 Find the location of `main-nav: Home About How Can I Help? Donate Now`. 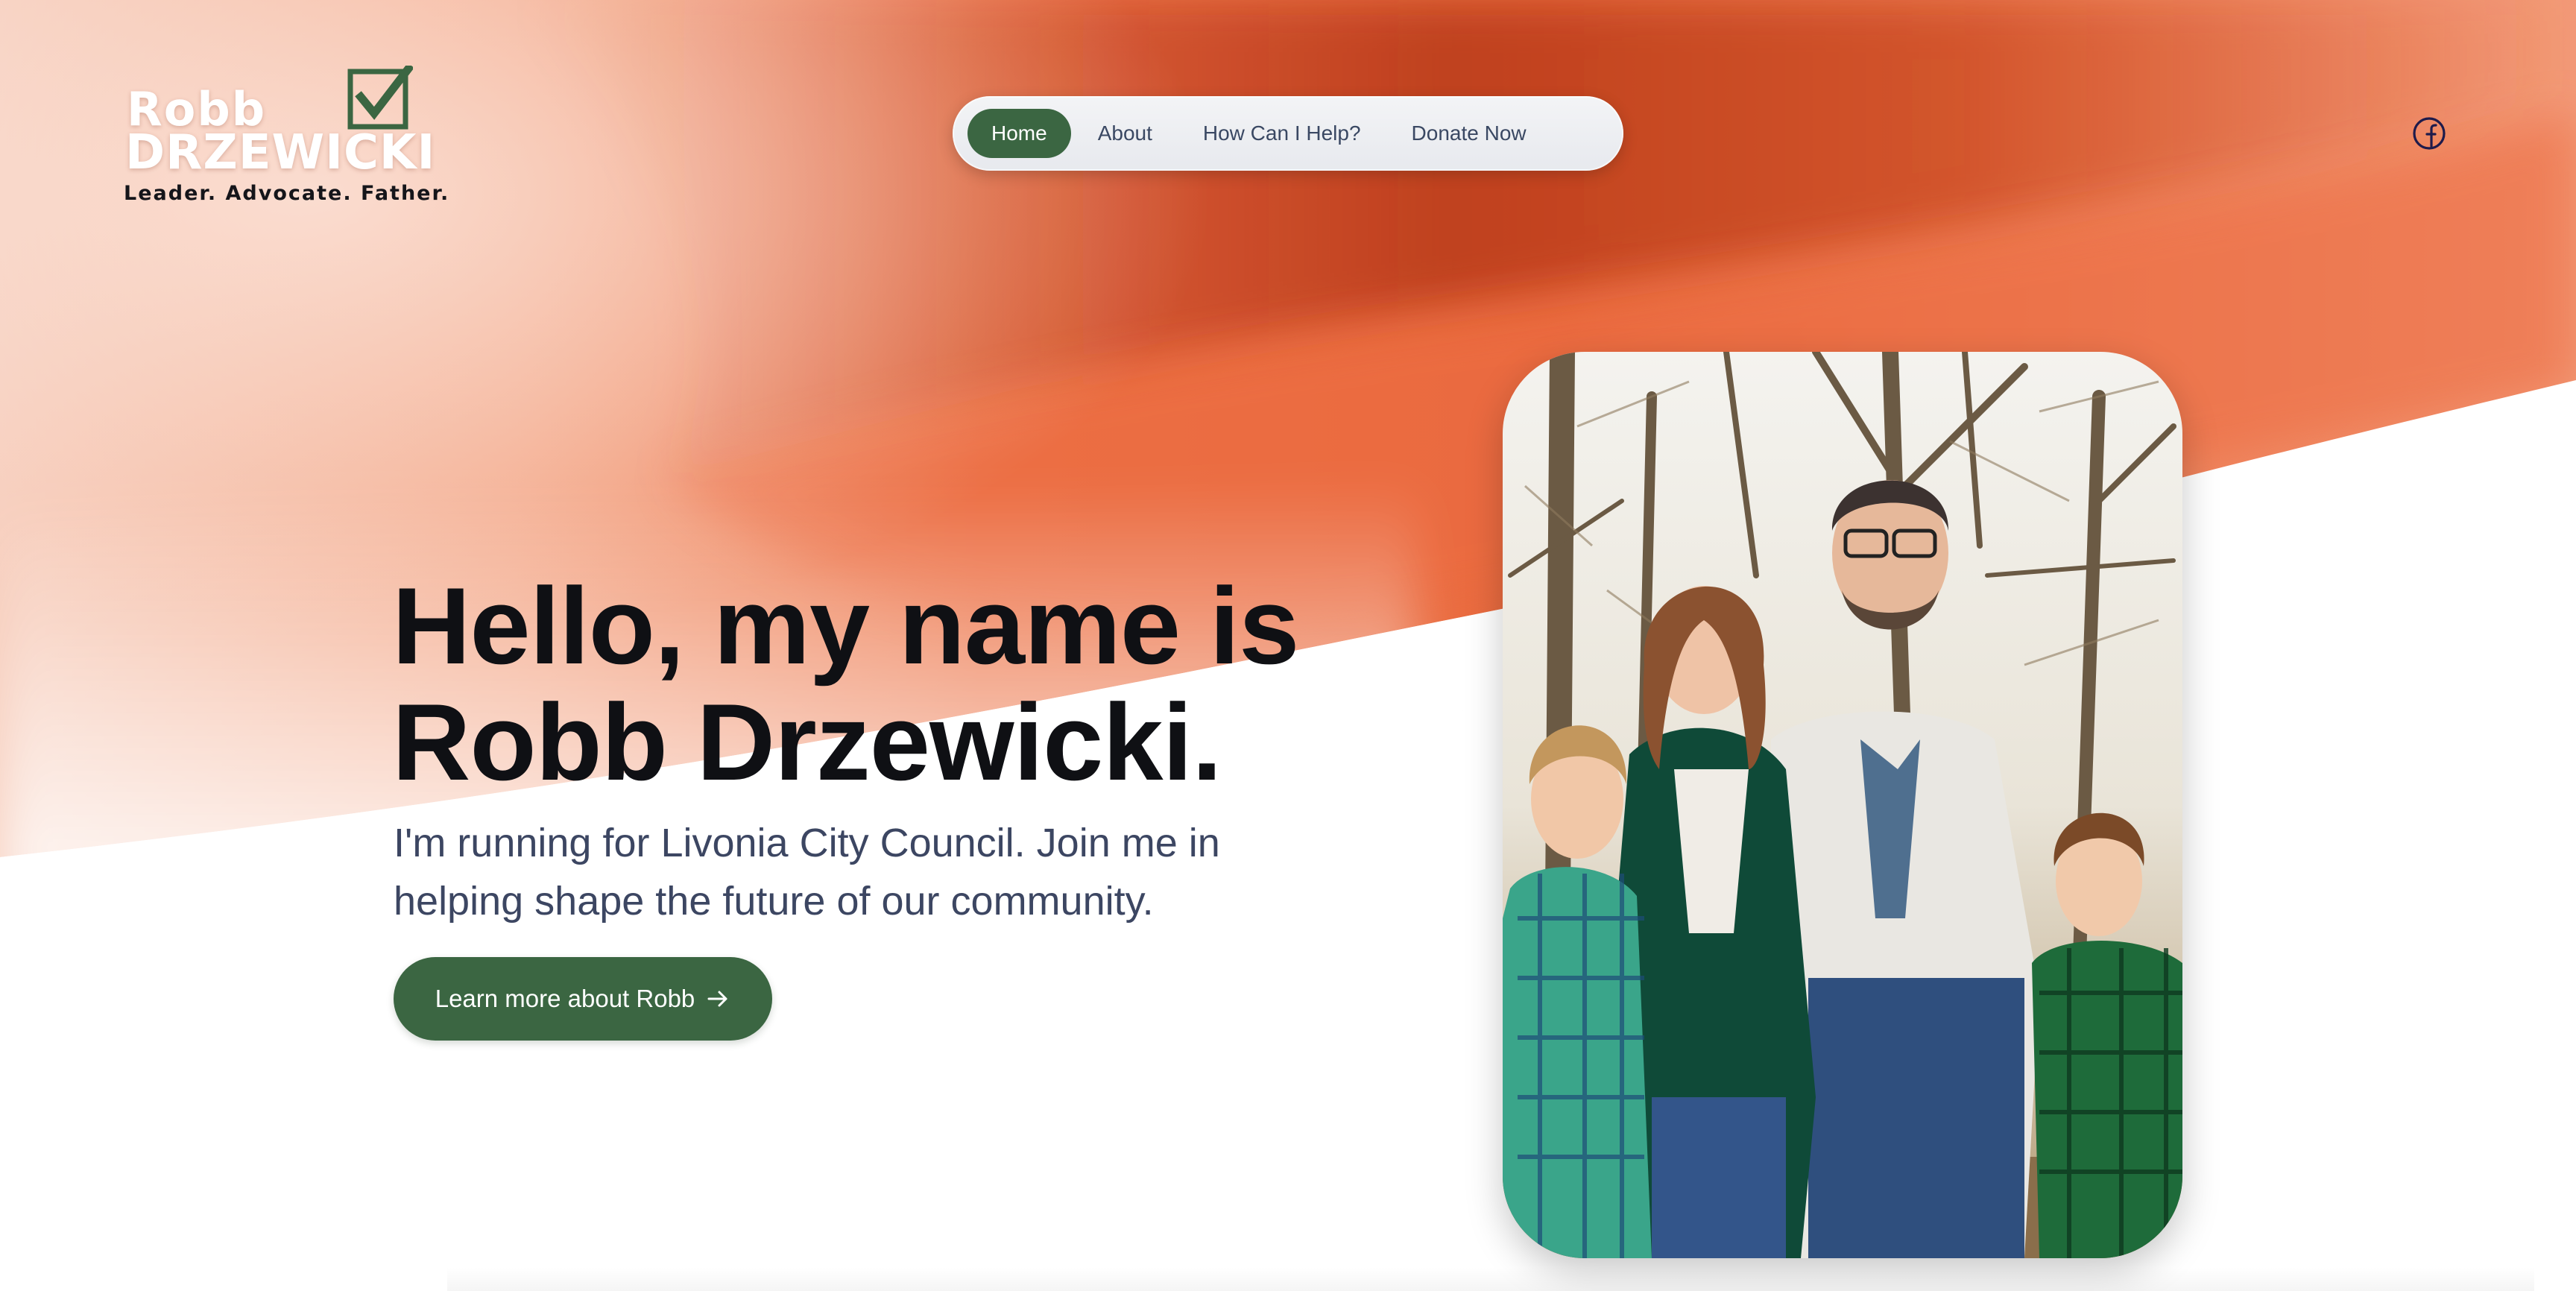

main-nav: Home About How Can I Help? Donate Now is located at coordinates (1288, 133).